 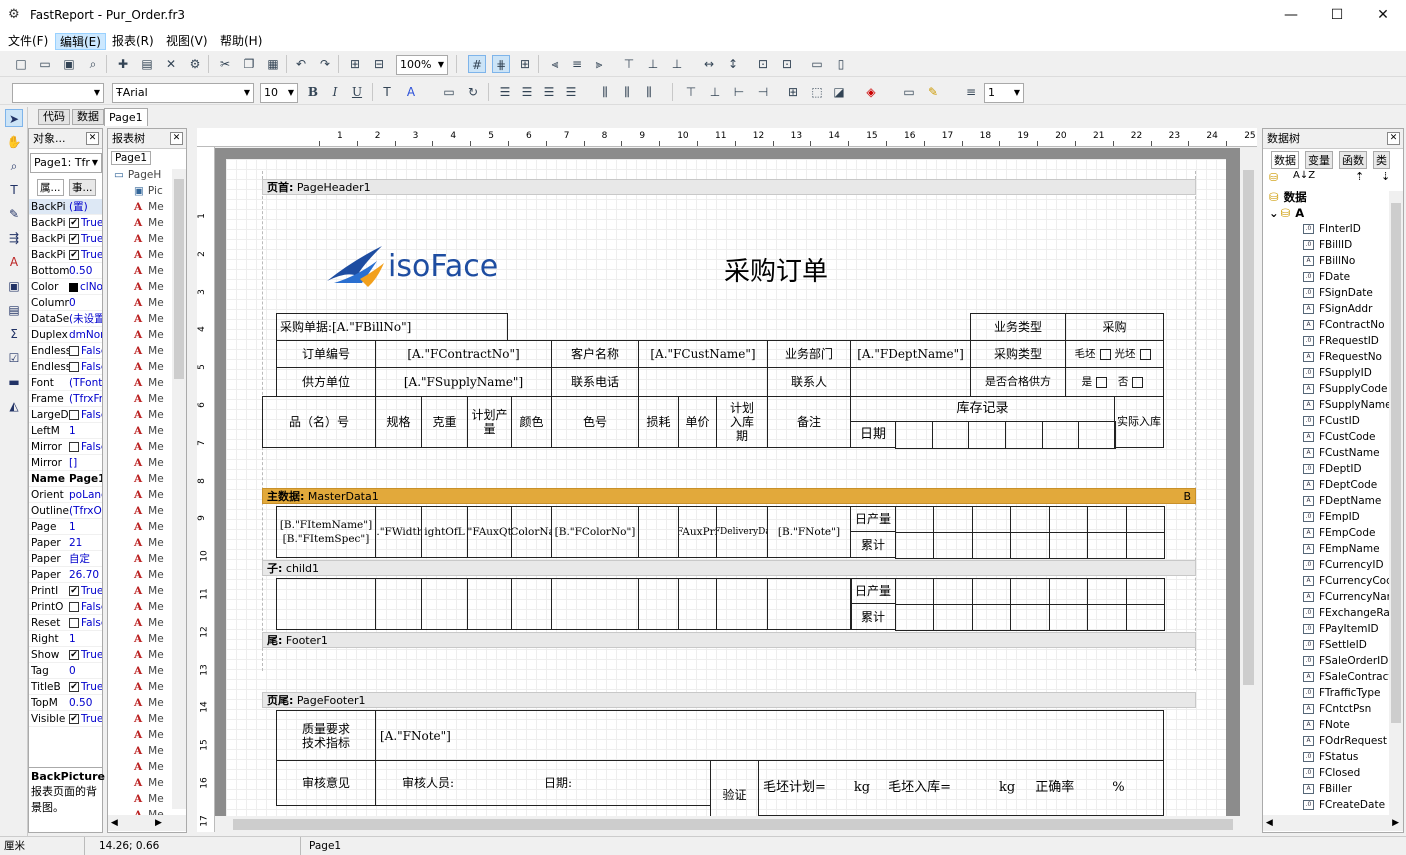 I want to click on supplier-label: 供方单位, so click(x=326, y=382).